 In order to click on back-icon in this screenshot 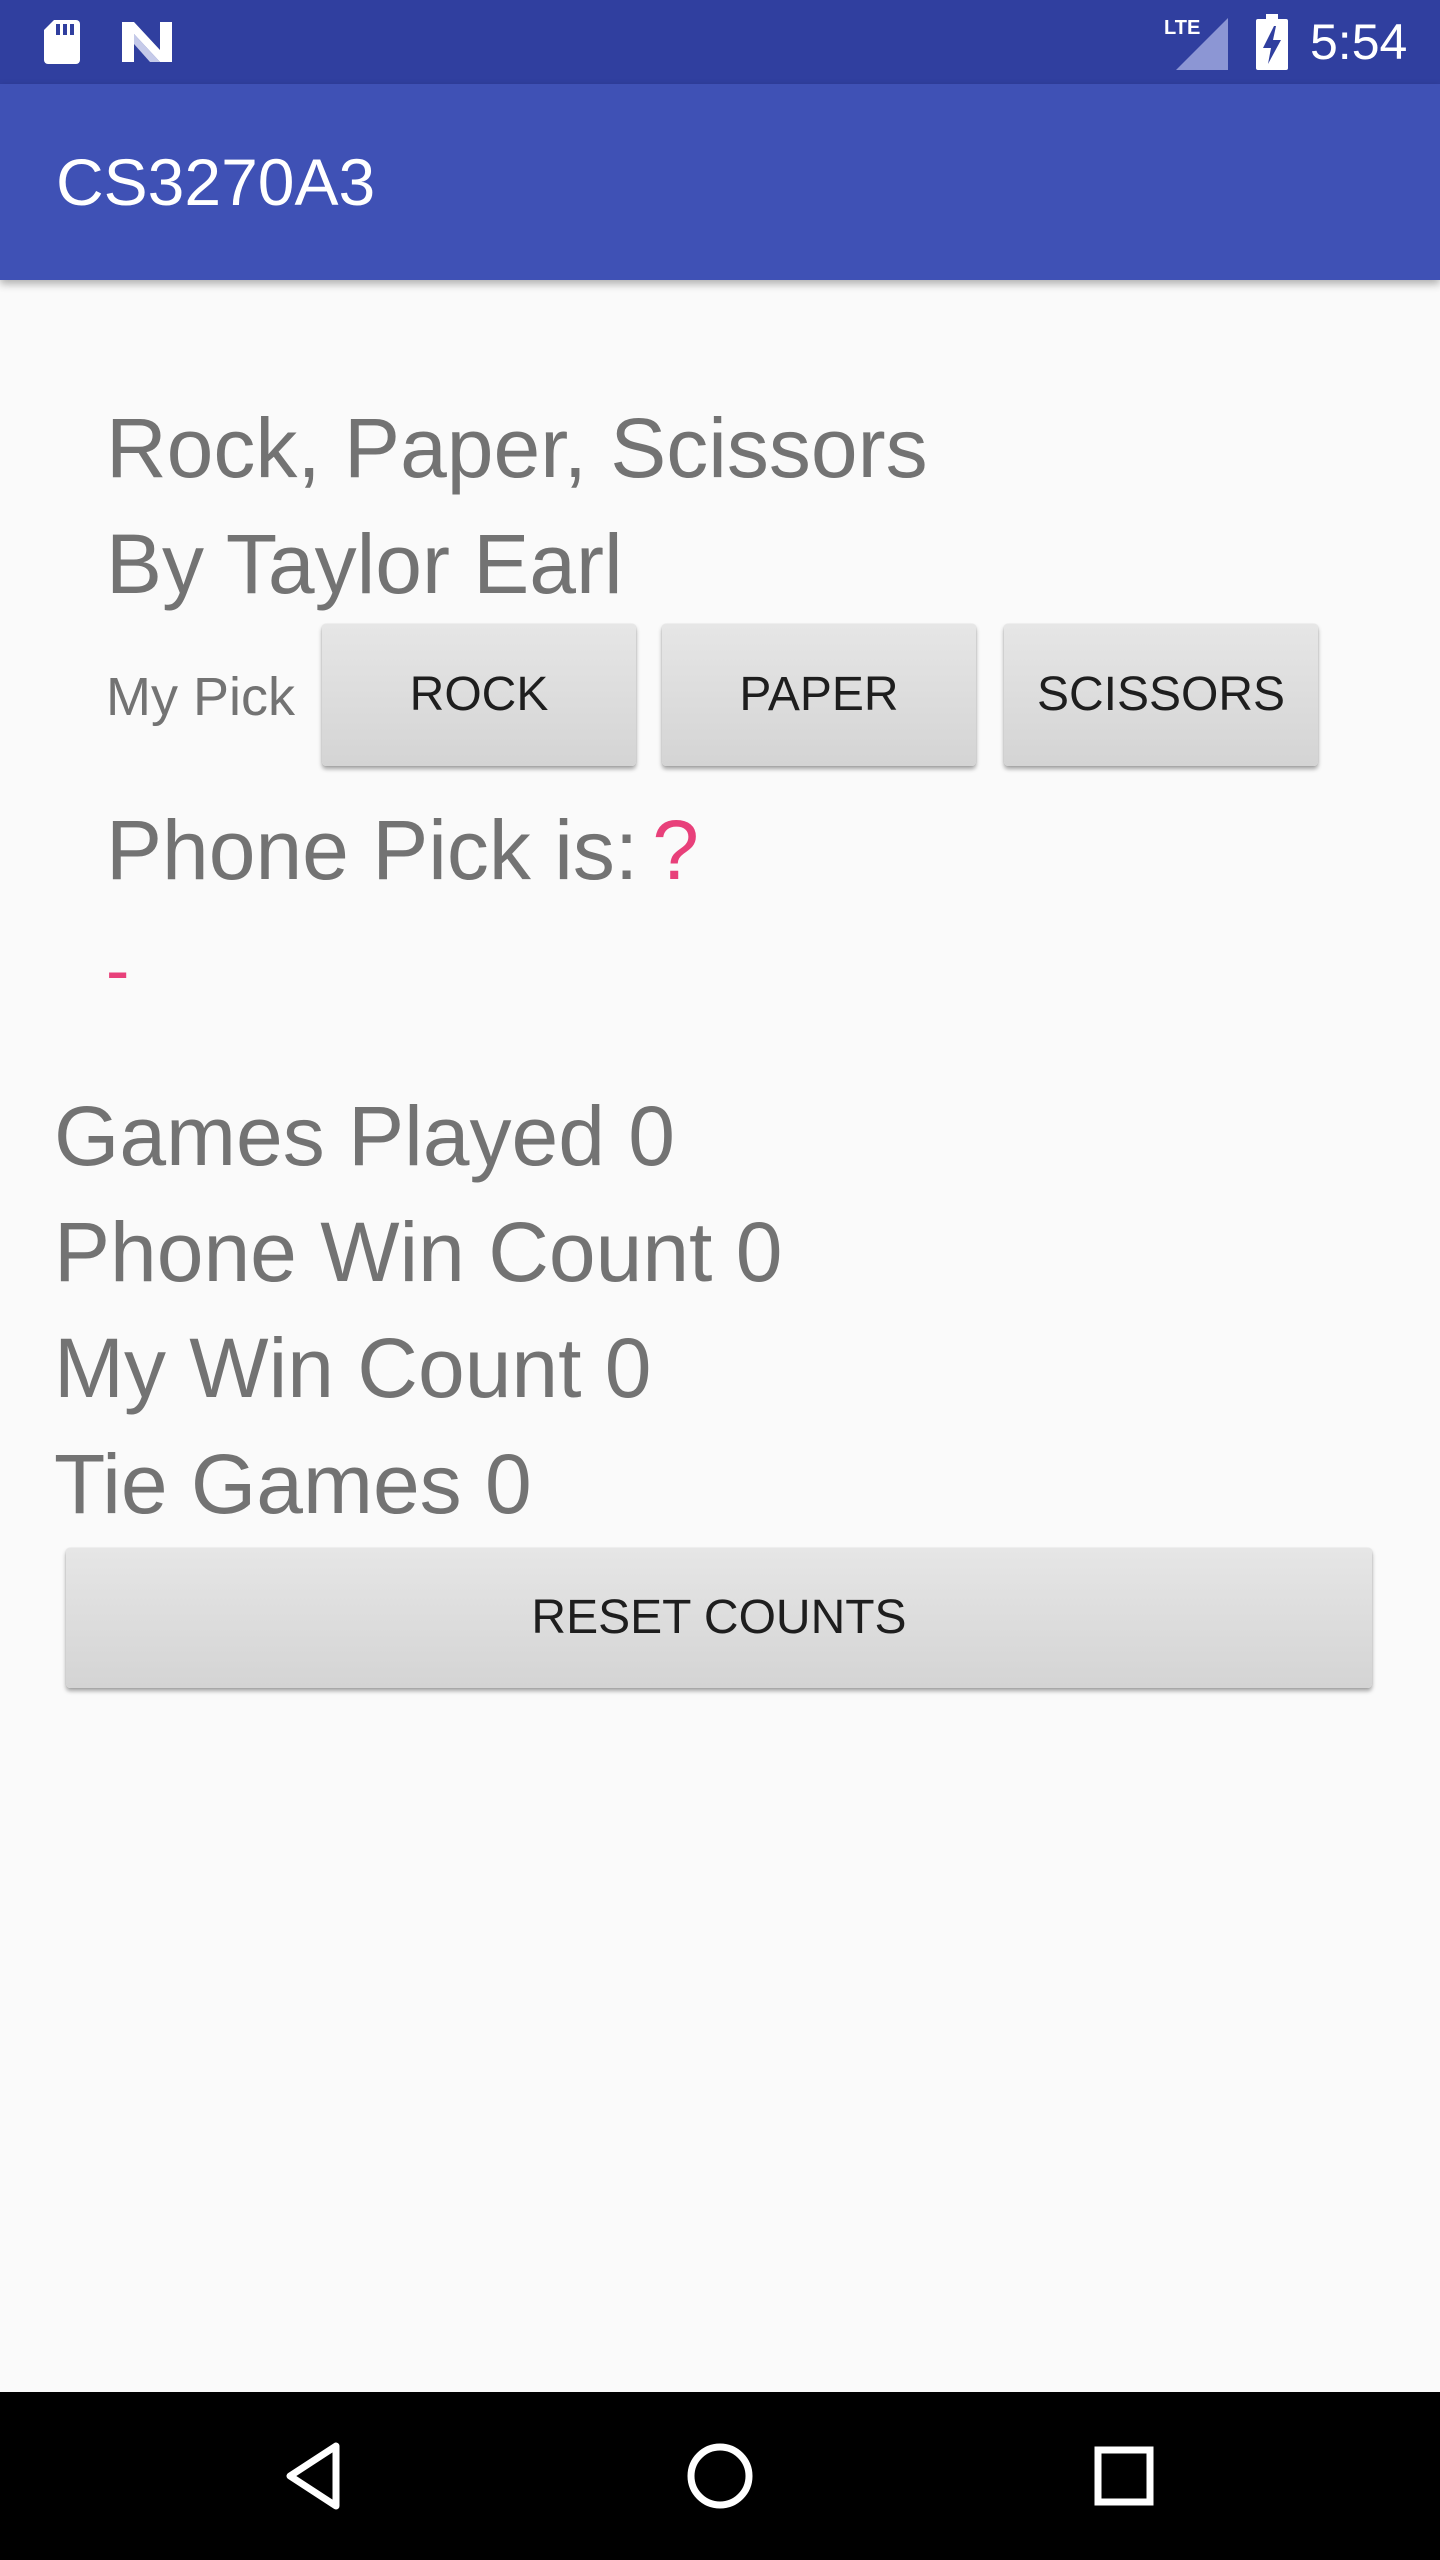, I will do `click(316, 2476)`.